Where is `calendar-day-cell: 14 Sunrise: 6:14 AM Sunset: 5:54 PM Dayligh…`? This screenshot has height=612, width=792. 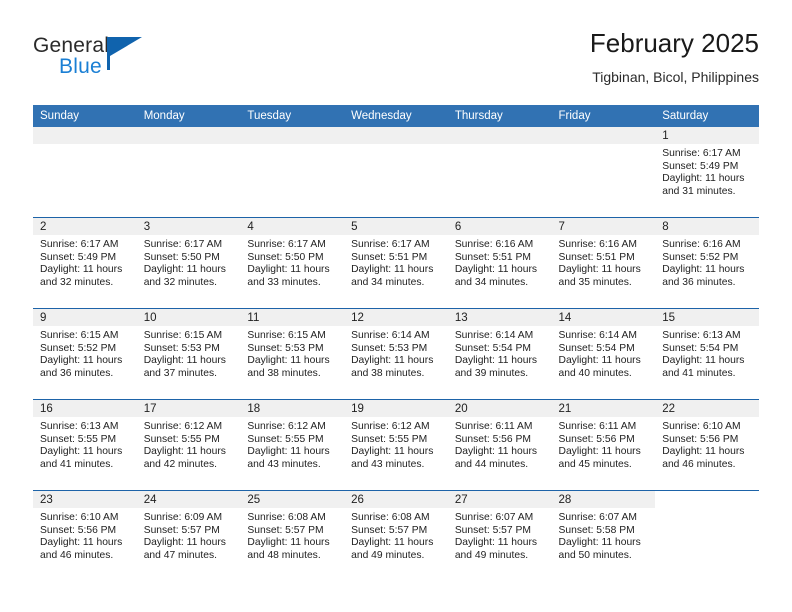
calendar-day-cell: 14 Sunrise: 6:14 AM Sunset: 5:54 PM Dayligh… is located at coordinates (603, 354).